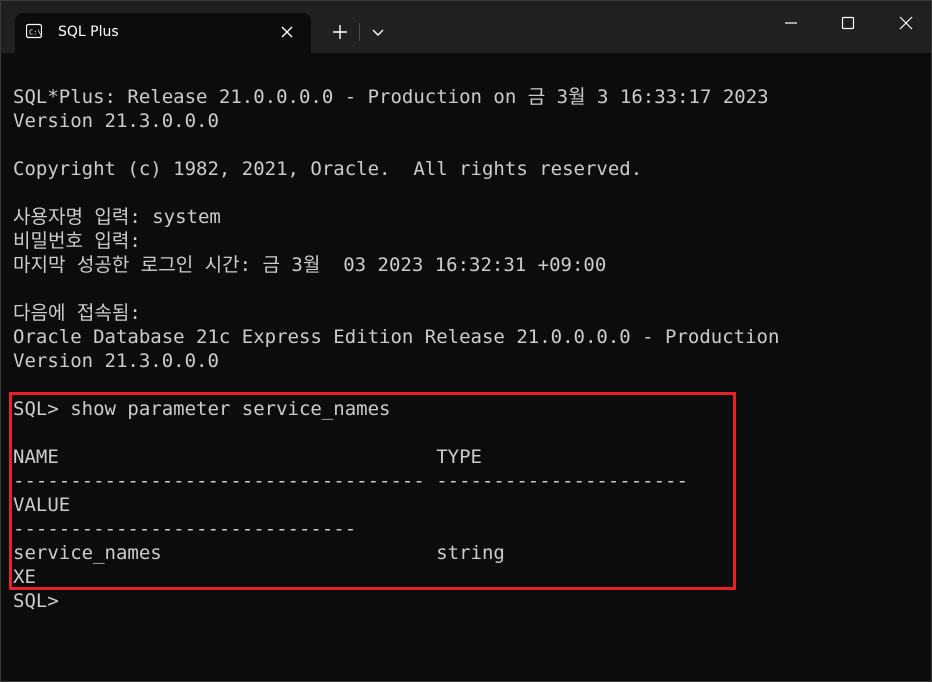 This screenshot has height=682, width=932. I want to click on terminal-line: SQL>, so click(36, 601).